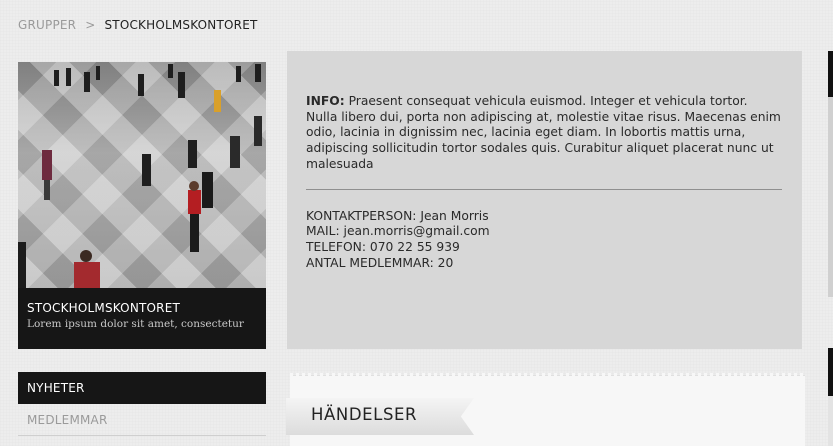  Describe the element at coordinates (383, 246) in the screenshot. I see `contact-phone: TELEFON: 070 22 55 939` at that location.